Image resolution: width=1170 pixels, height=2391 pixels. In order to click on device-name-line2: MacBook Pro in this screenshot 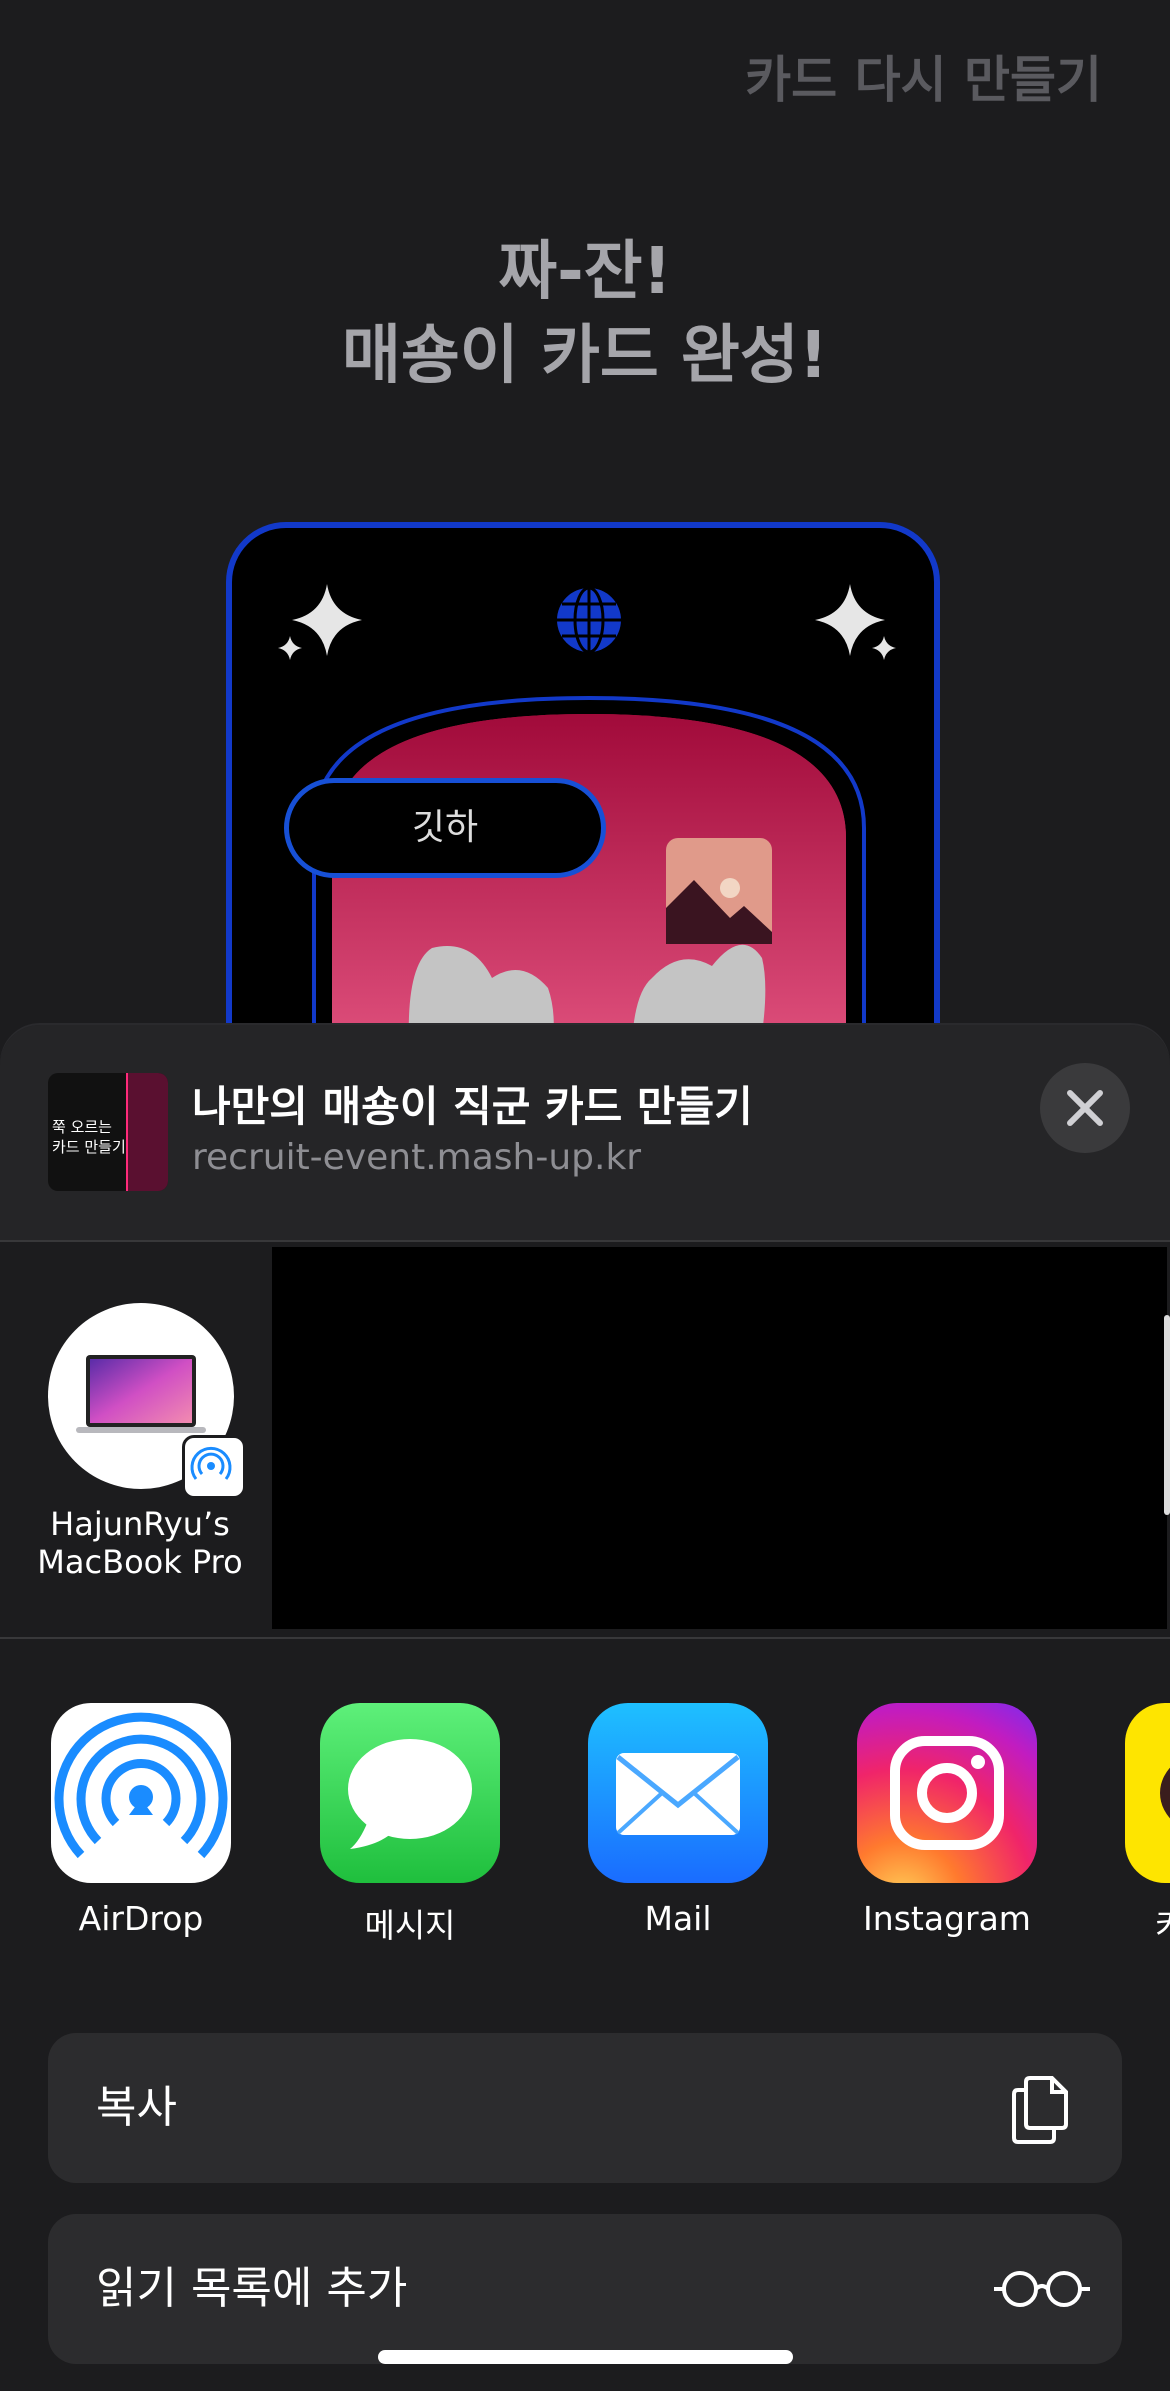, I will do `click(140, 1562)`.